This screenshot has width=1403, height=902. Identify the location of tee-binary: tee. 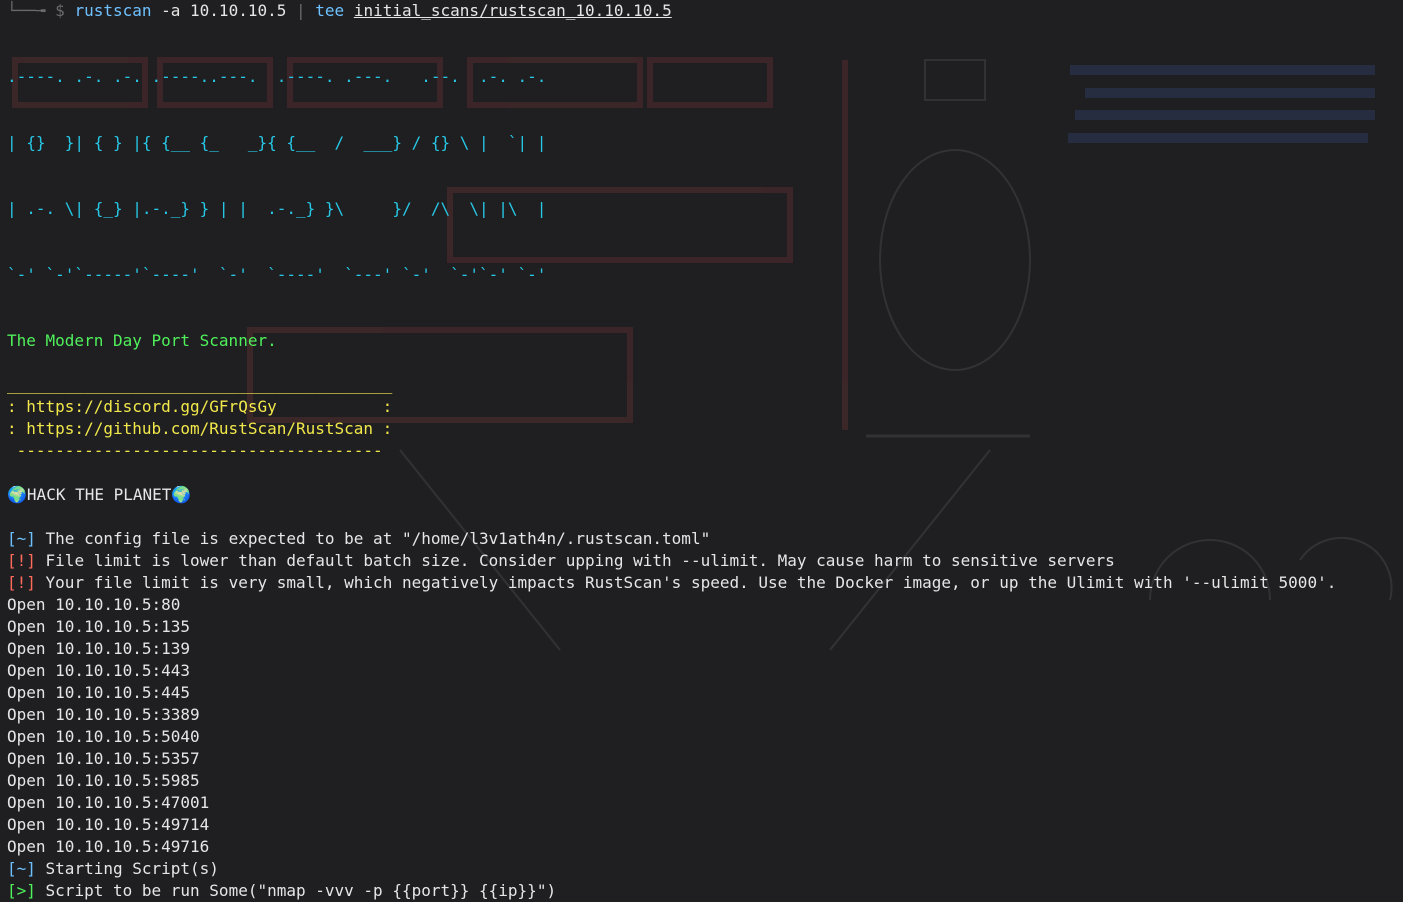
(330, 10).